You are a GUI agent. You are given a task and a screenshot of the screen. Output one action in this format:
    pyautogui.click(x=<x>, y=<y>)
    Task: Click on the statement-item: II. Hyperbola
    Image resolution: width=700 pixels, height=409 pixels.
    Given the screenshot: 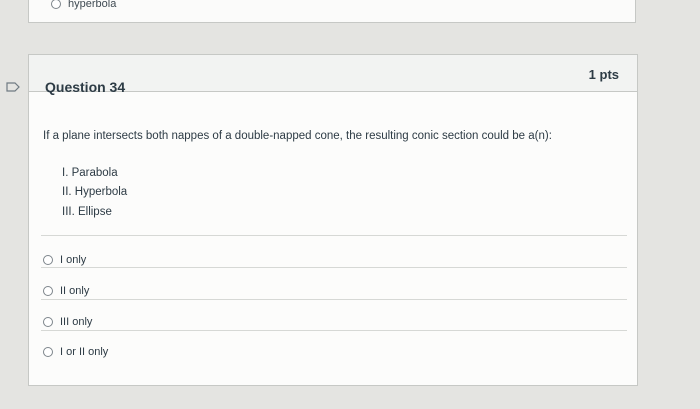 What is the action you would take?
    pyautogui.click(x=95, y=192)
    